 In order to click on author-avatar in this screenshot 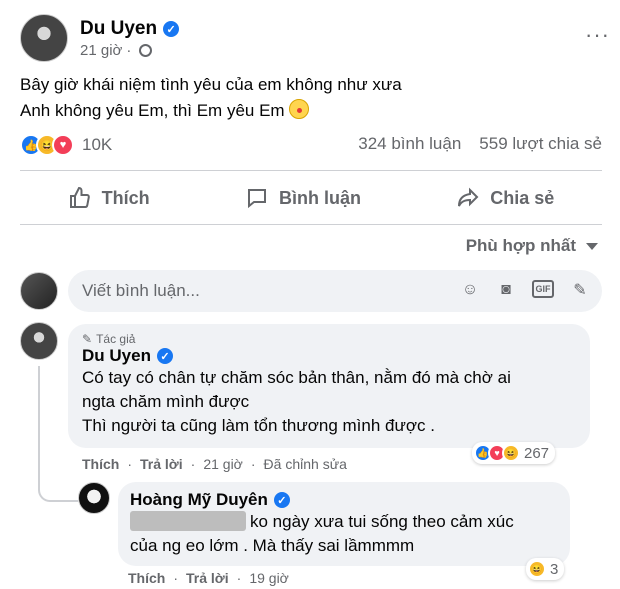, I will do `click(44, 38)`.